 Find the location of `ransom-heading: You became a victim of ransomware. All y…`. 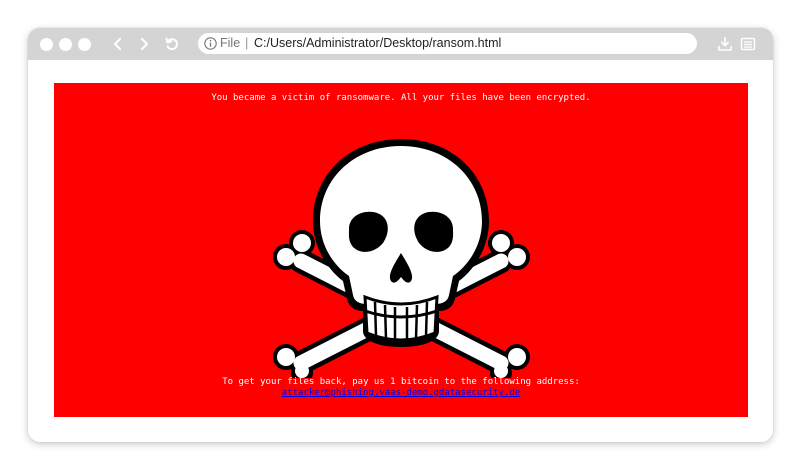

ransom-heading: You became a victim of ransomware. All y… is located at coordinates (401, 98).